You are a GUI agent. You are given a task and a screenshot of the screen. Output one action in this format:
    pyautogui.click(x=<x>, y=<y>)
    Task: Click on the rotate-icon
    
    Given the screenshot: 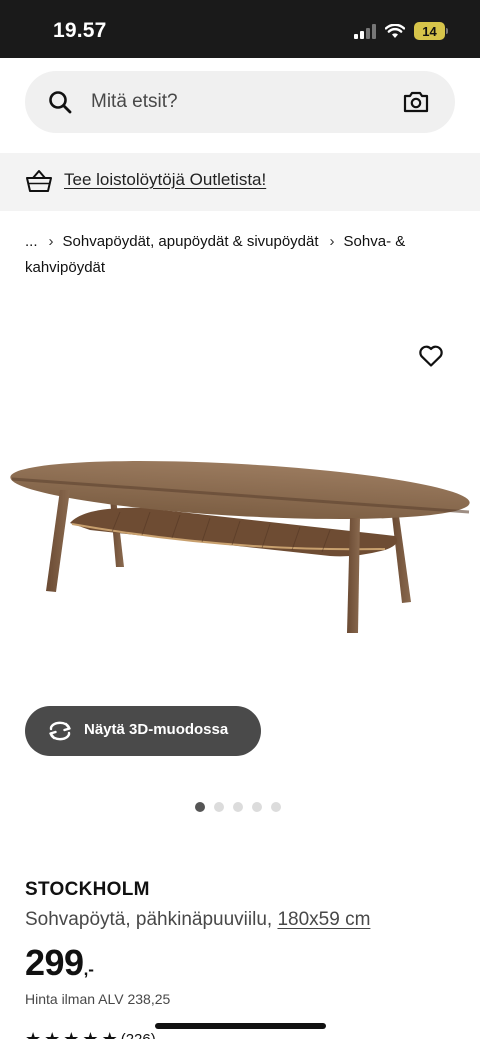 What is the action you would take?
    pyautogui.click(x=60, y=731)
    